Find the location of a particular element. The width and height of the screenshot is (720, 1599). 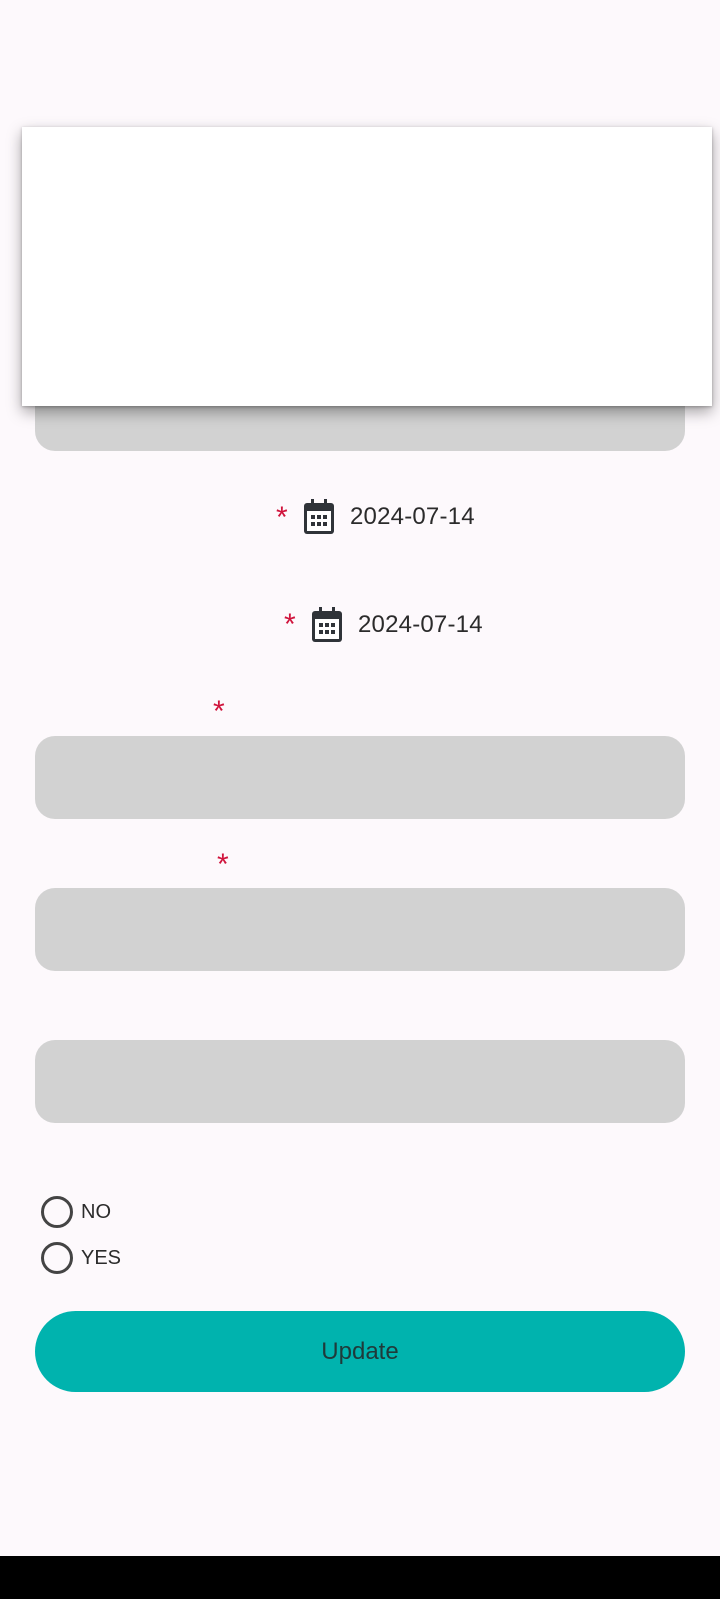

date-picker-1: 2024-07-14 is located at coordinates (388, 517).